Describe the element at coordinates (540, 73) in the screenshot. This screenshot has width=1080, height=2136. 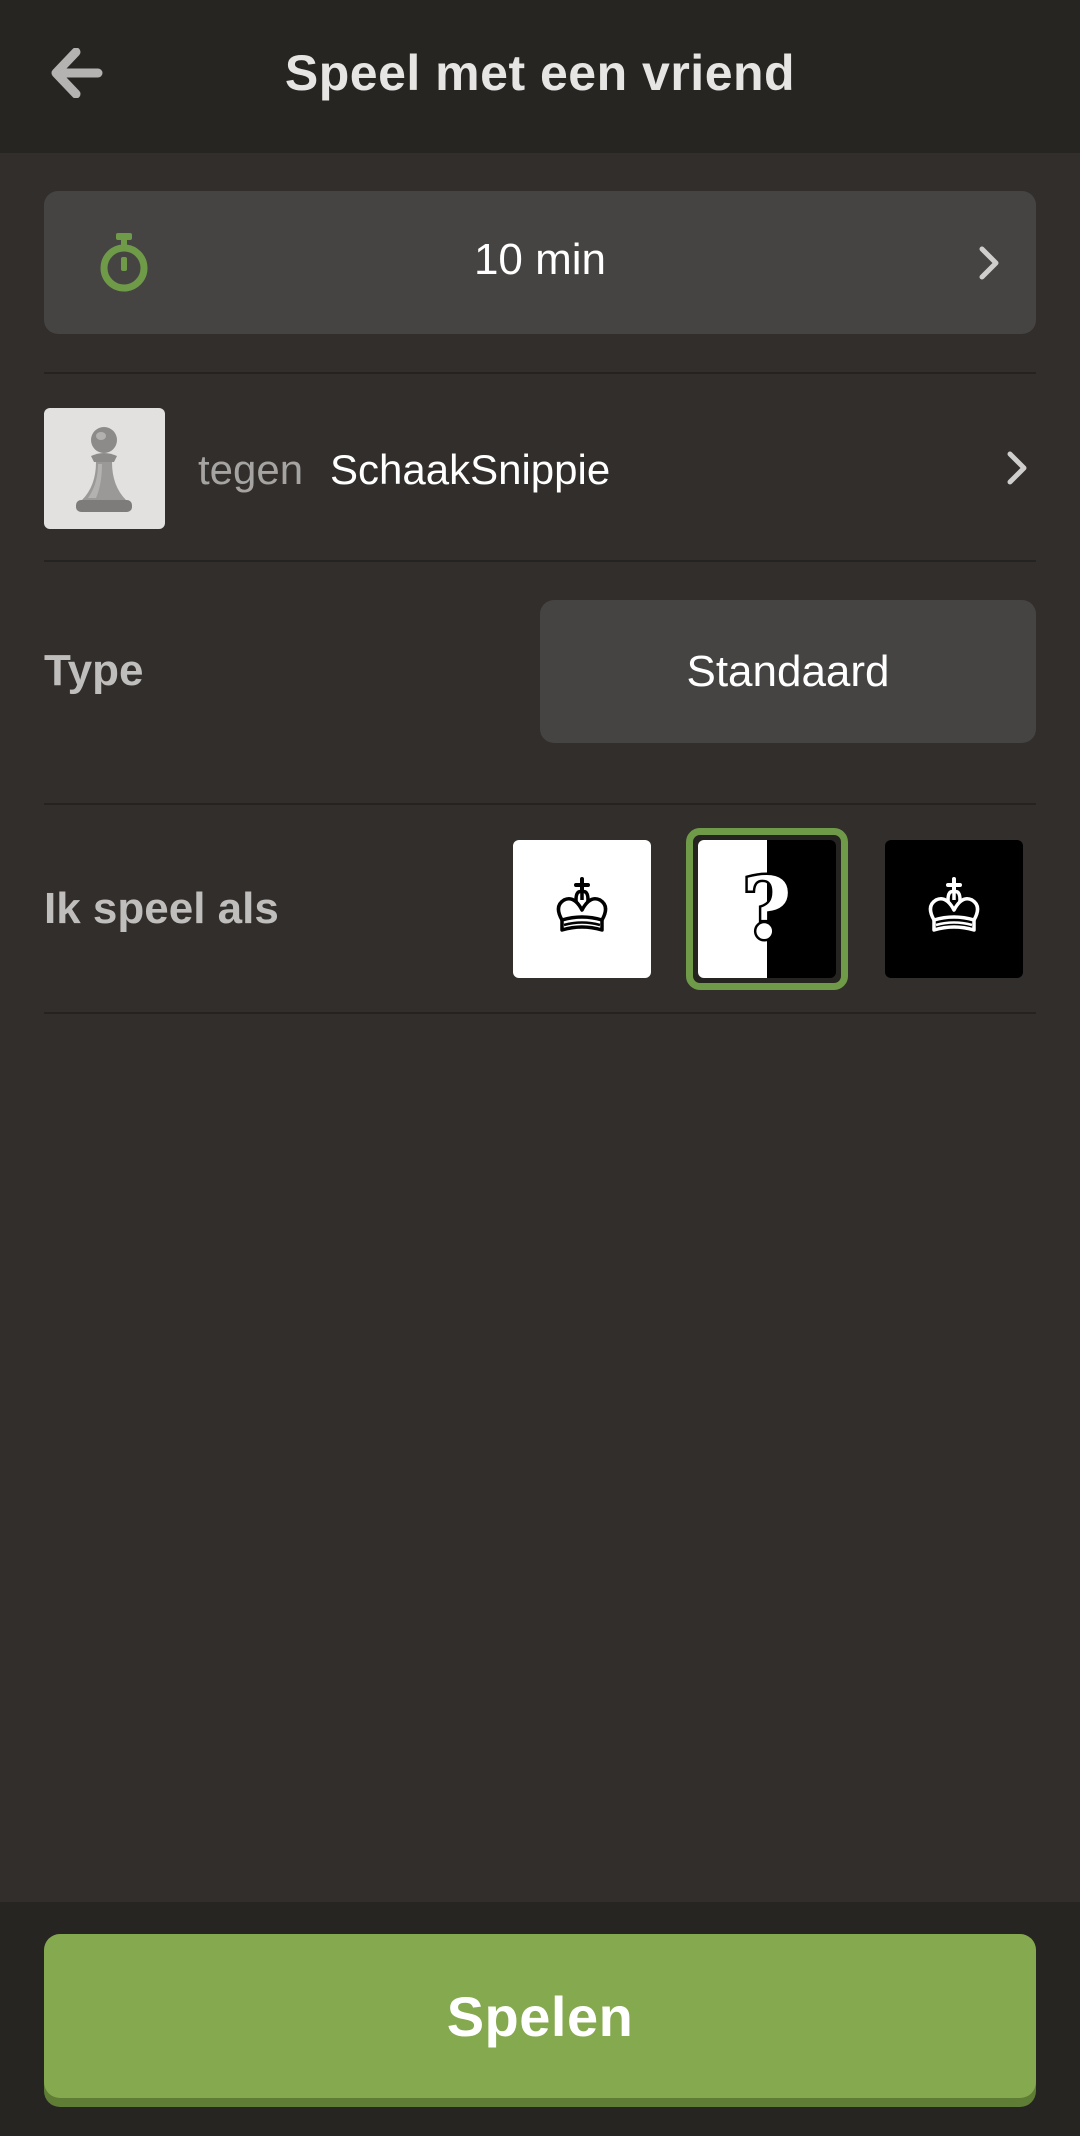
I see `page-title: Speel met een vriend` at that location.